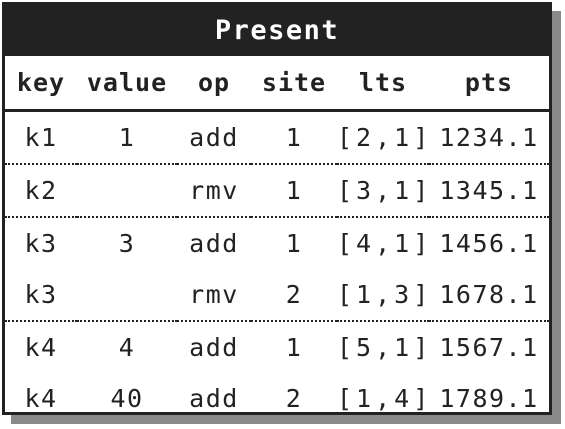  What do you see at coordinates (277, 30) in the screenshot?
I see `table-title: Present` at bounding box center [277, 30].